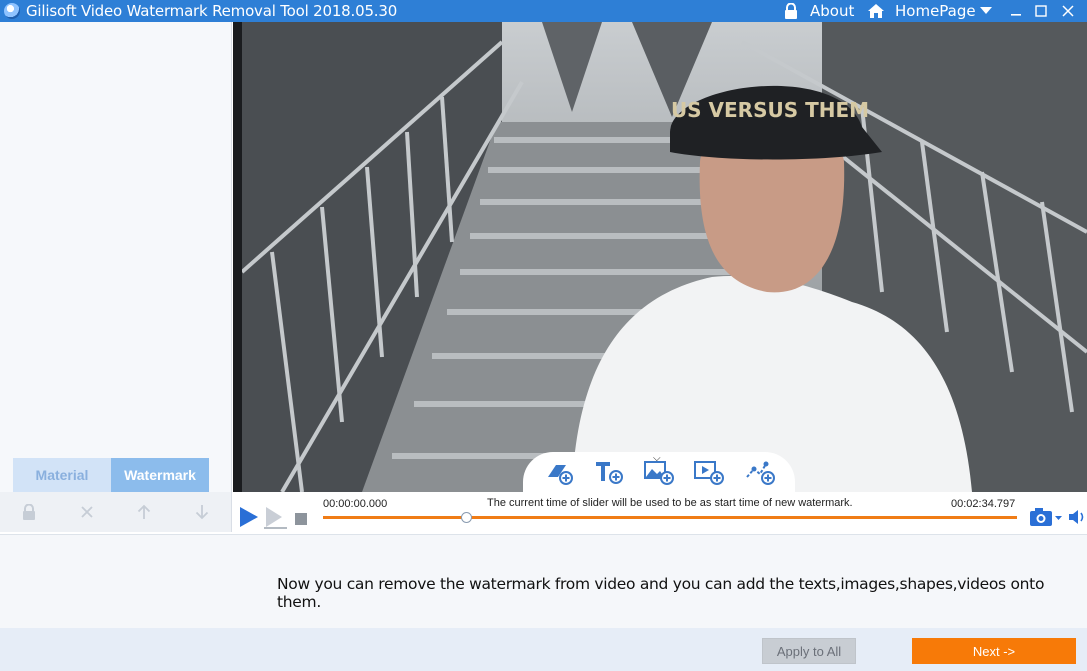 The image size is (1087, 671). What do you see at coordinates (935, 11) in the screenshot?
I see `homepage-label: HomePage` at bounding box center [935, 11].